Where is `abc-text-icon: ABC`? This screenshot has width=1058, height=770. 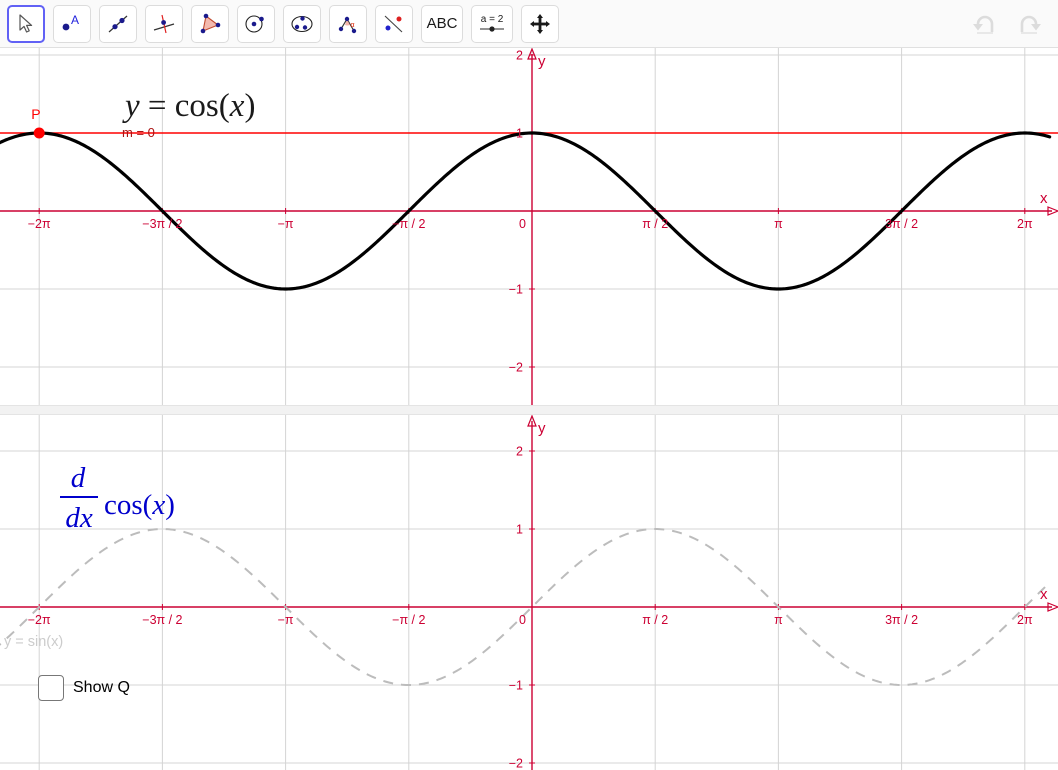 abc-text-icon: ABC is located at coordinates (442, 23).